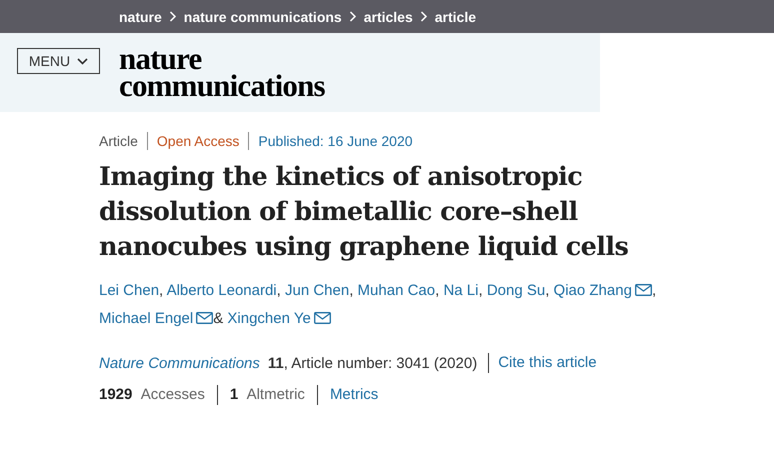  I want to click on menu-button: MENU, so click(58, 61).